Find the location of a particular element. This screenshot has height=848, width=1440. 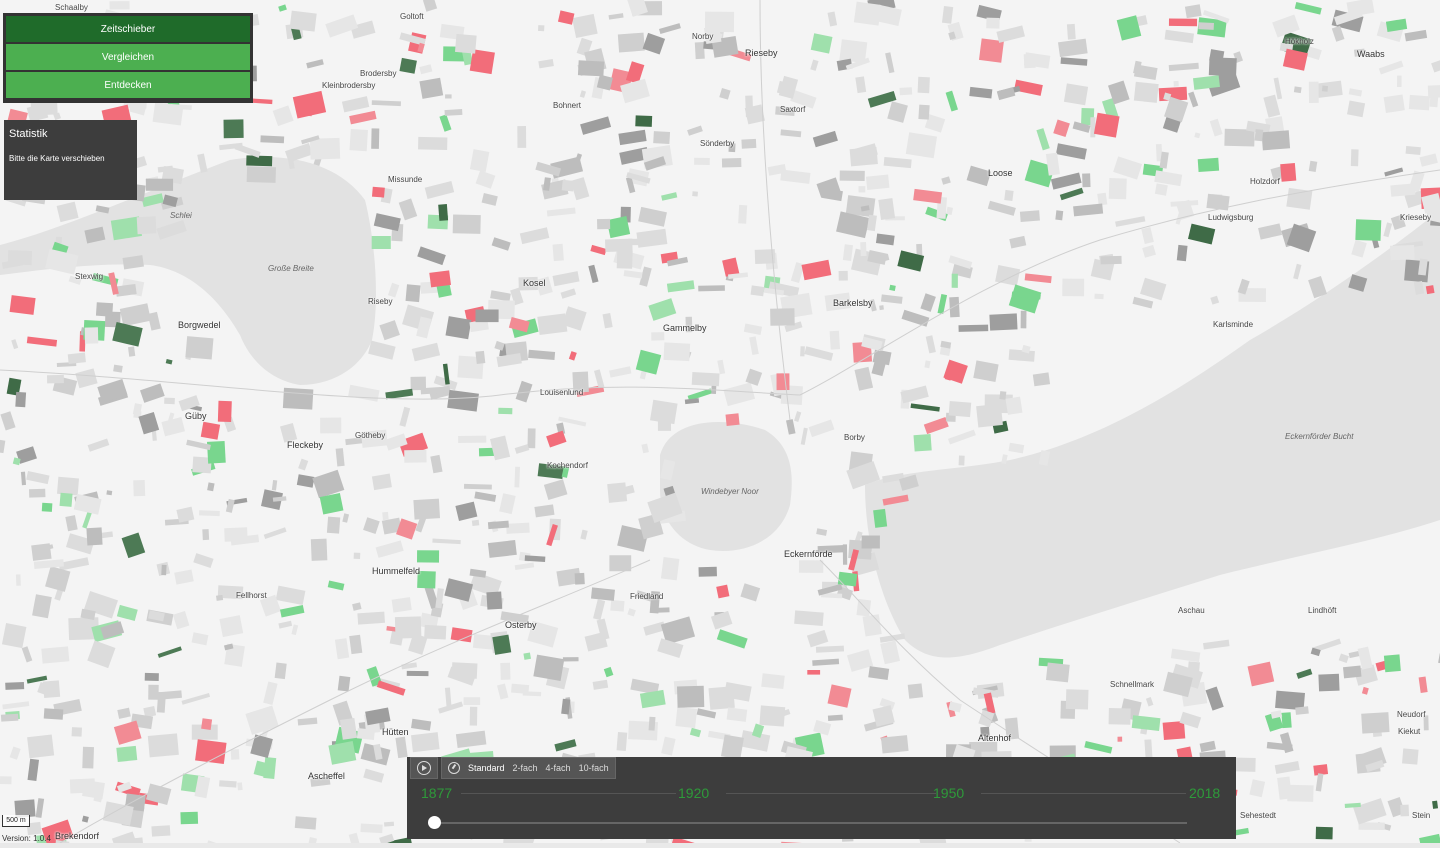

speed-4x: 4-fach is located at coordinates (558, 768).